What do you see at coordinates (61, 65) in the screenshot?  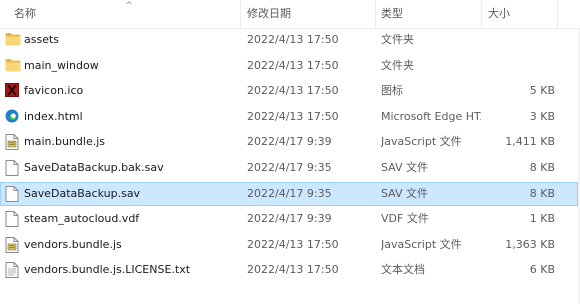 I see `file-name: main_window` at bounding box center [61, 65].